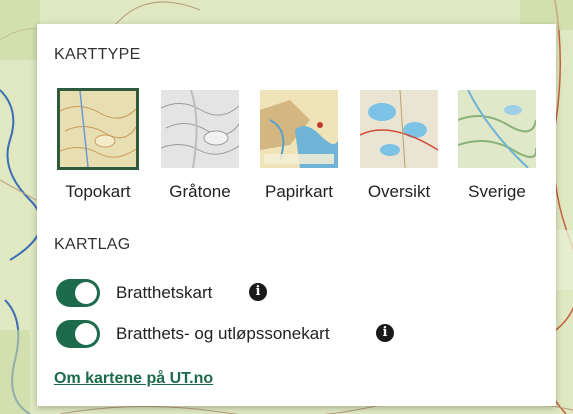 This screenshot has height=414, width=573. What do you see at coordinates (200, 129) in the screenshot?
I see `grayscale-map-thumbnail-icon` at bounding box center [200, 129].